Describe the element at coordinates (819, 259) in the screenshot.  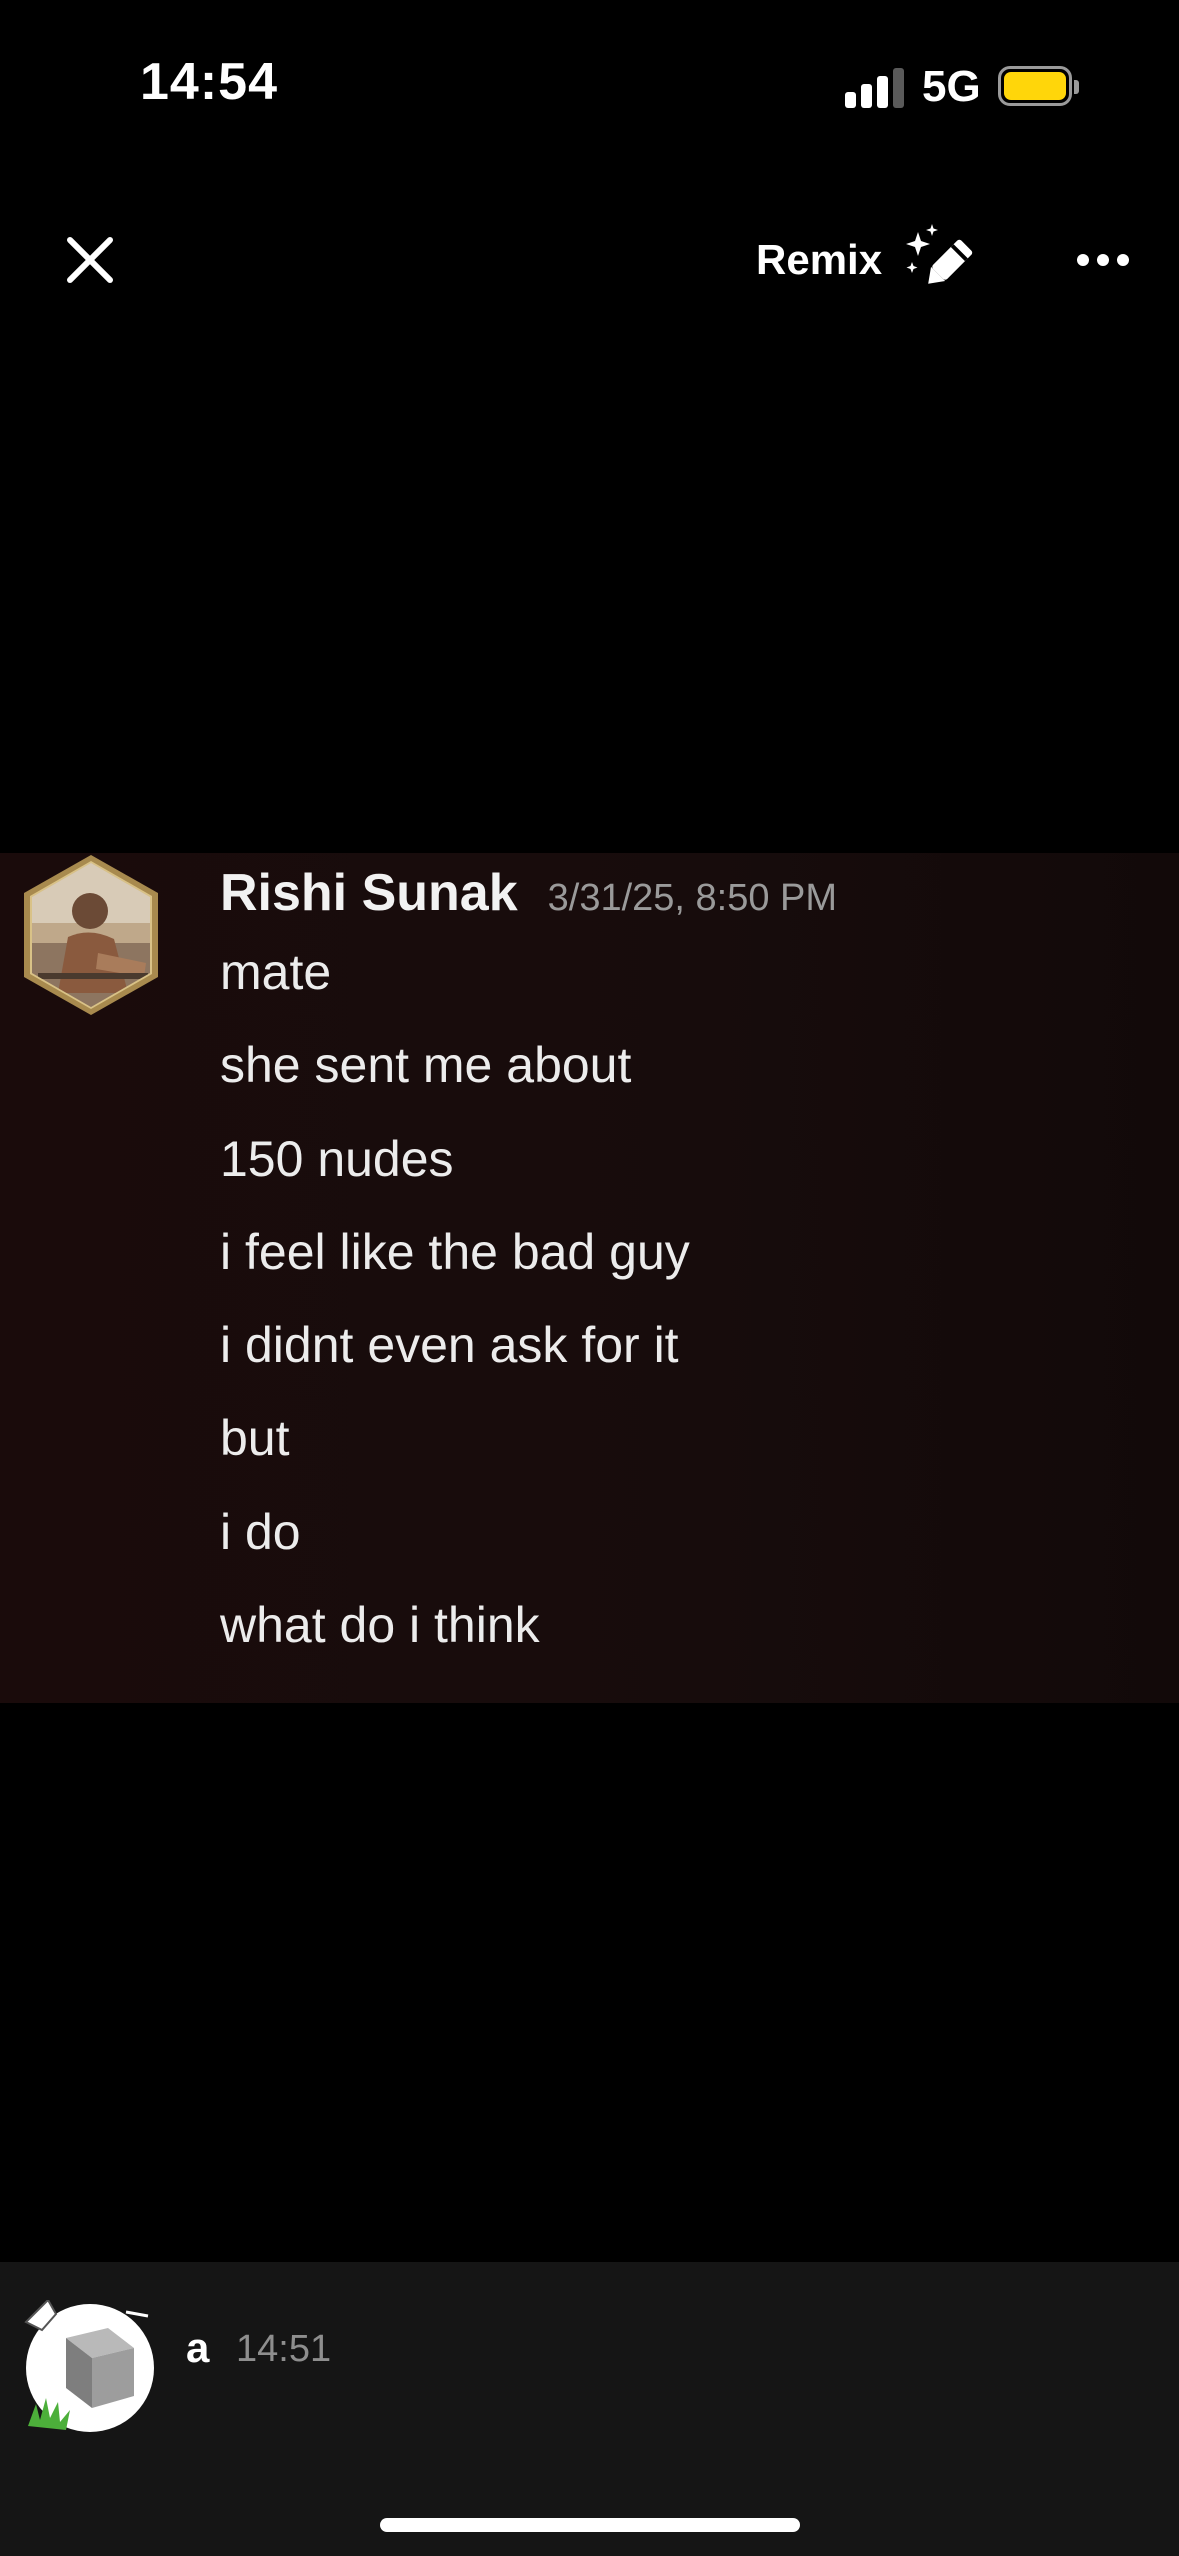
I see `remix-label: Remix` at that location.